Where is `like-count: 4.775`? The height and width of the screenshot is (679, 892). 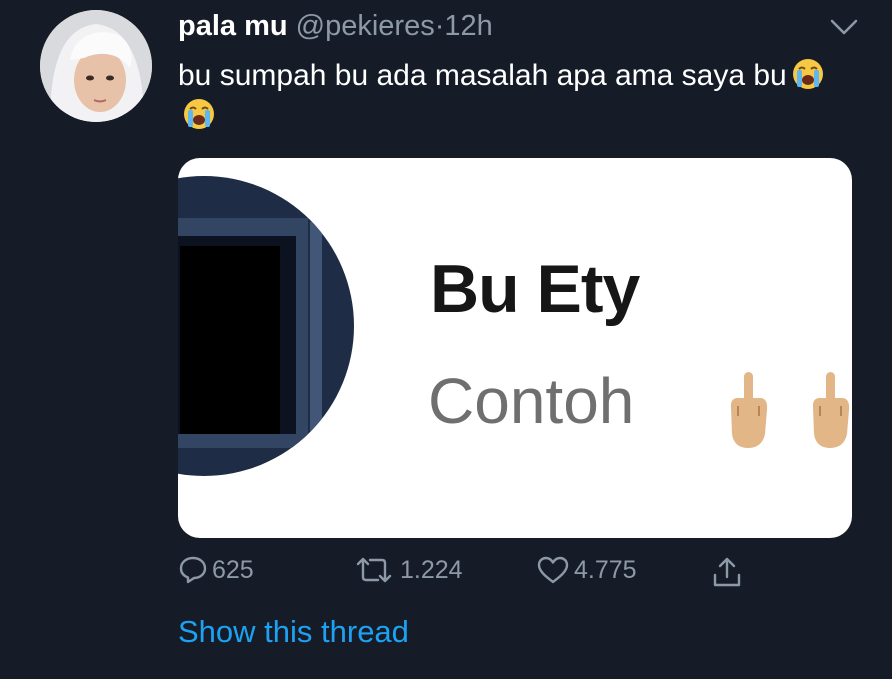
like-count: 4.775 is located at coordinates (605, 569).